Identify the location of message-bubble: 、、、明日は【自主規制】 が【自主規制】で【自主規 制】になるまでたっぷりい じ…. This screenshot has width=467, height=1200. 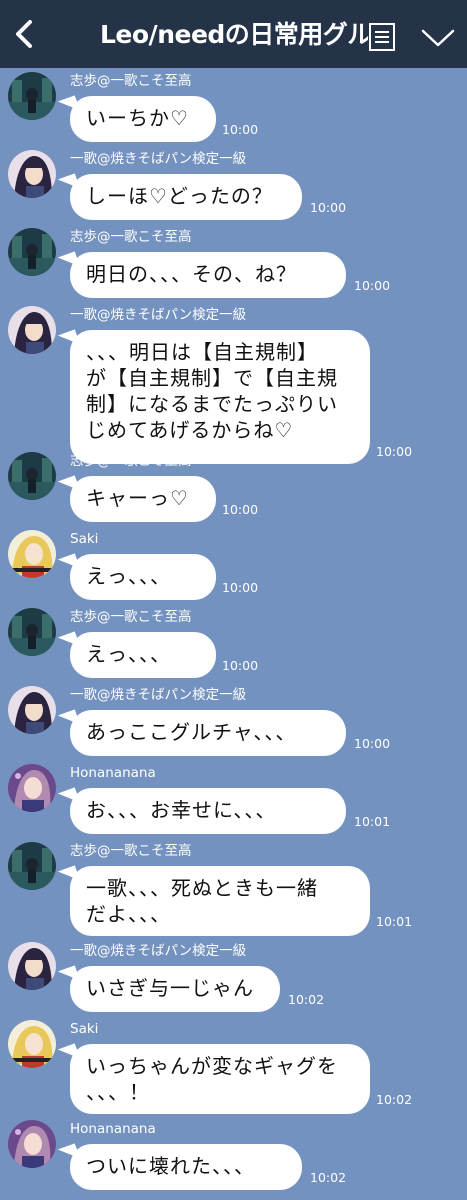
(220, 397).